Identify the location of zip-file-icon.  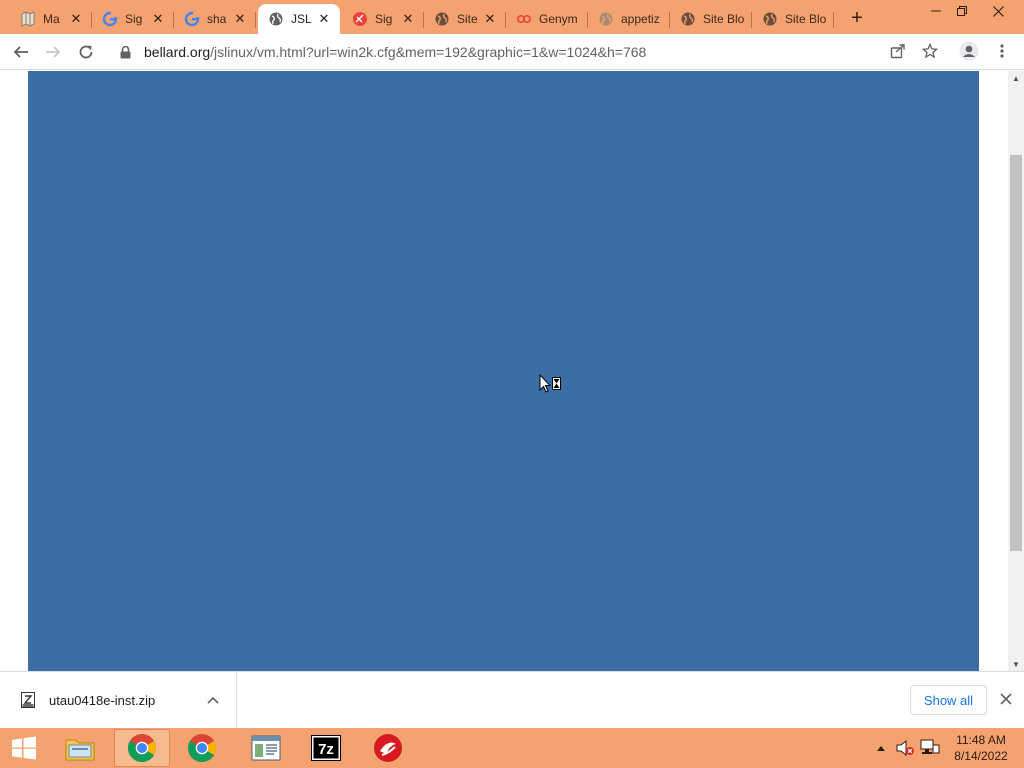
(28, 700).